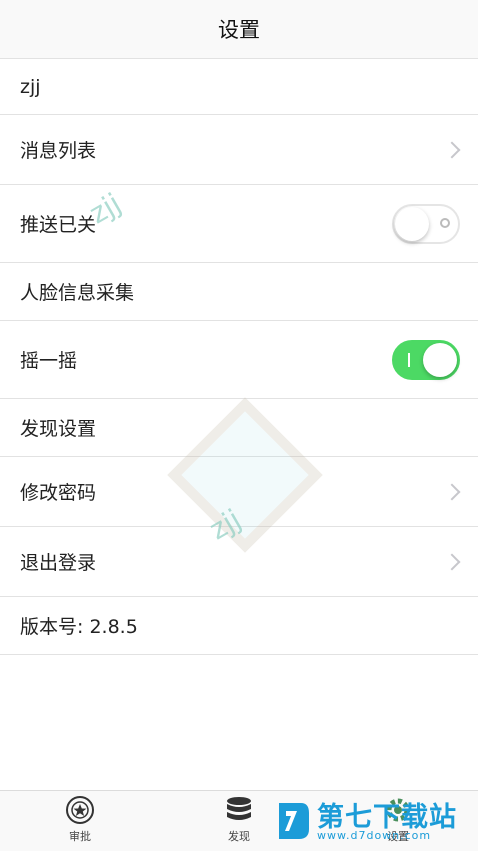  What do you see at coordinates (77, 293) in the screenshot?
I see `face-capture-label: 人脸信息采集` at bounding box center [77, 293].